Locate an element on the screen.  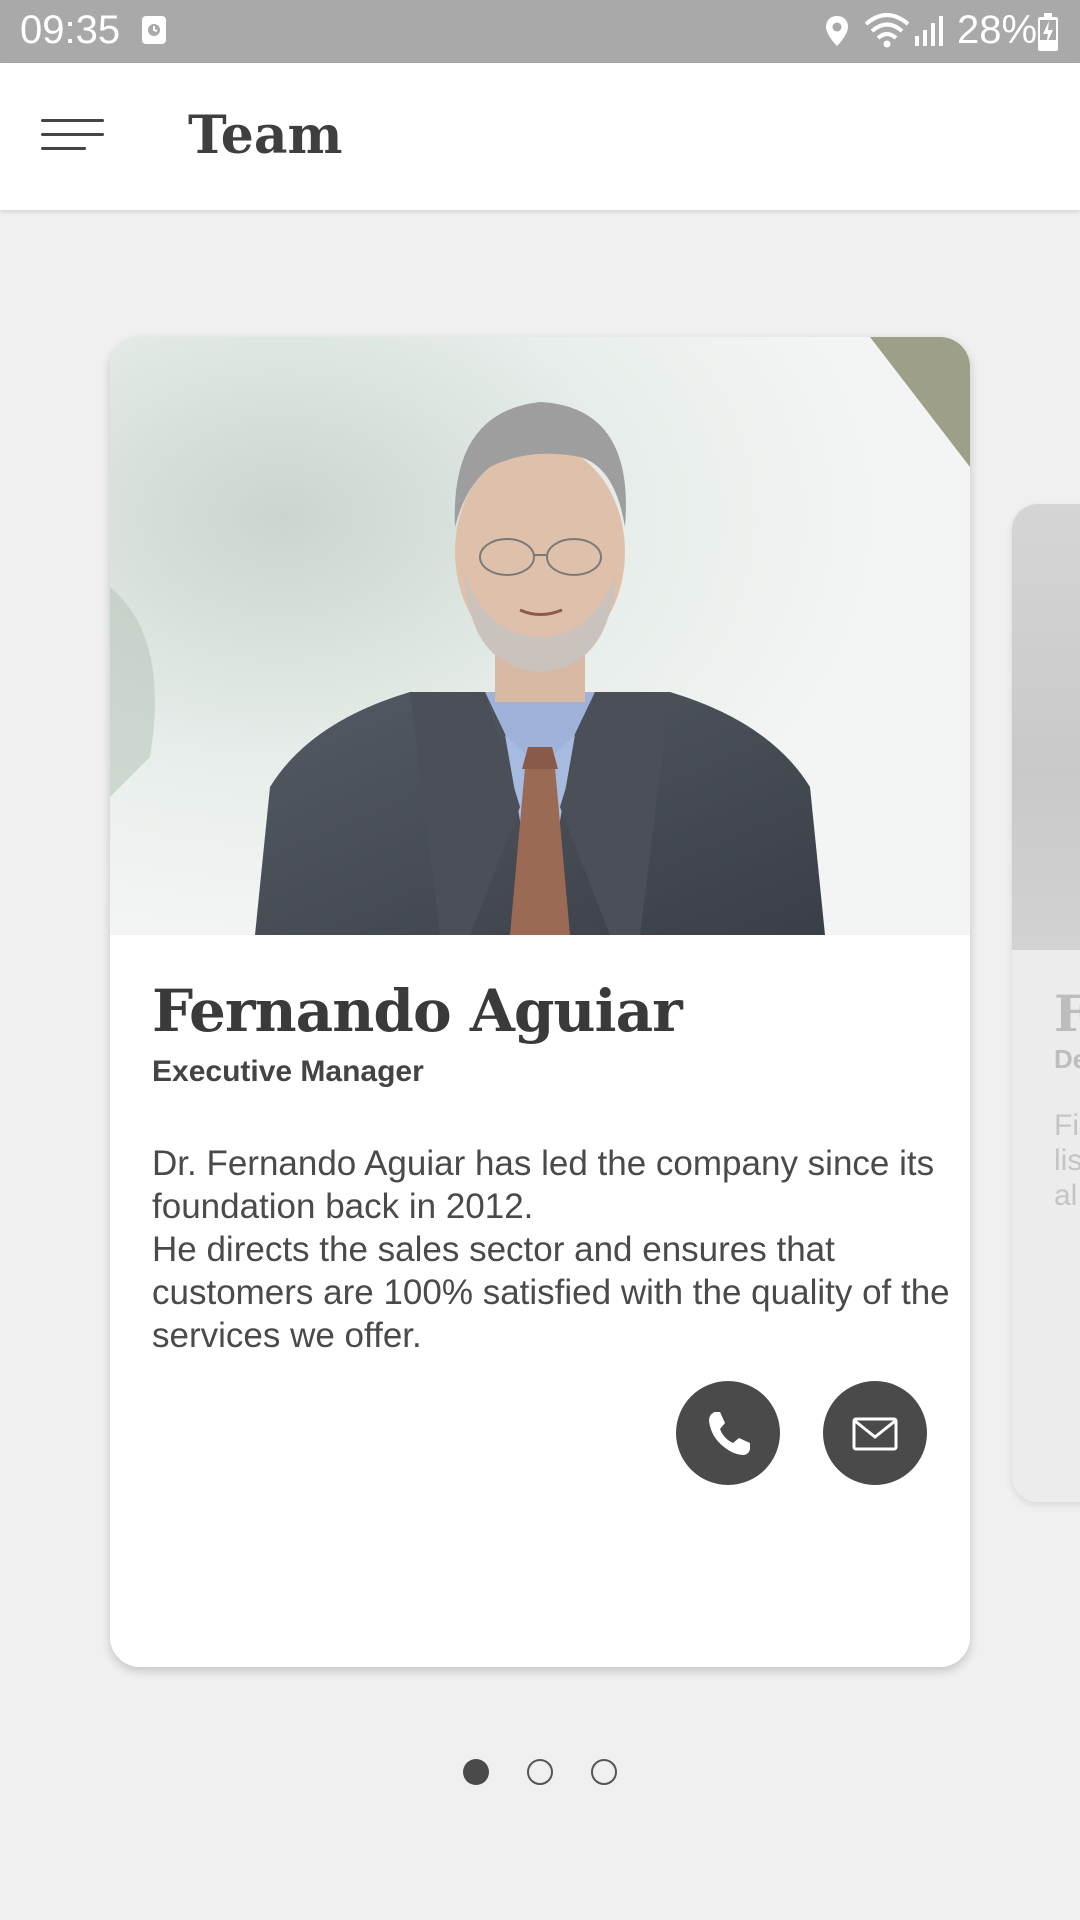
mail-icon is located at coordinates (875, 1434).